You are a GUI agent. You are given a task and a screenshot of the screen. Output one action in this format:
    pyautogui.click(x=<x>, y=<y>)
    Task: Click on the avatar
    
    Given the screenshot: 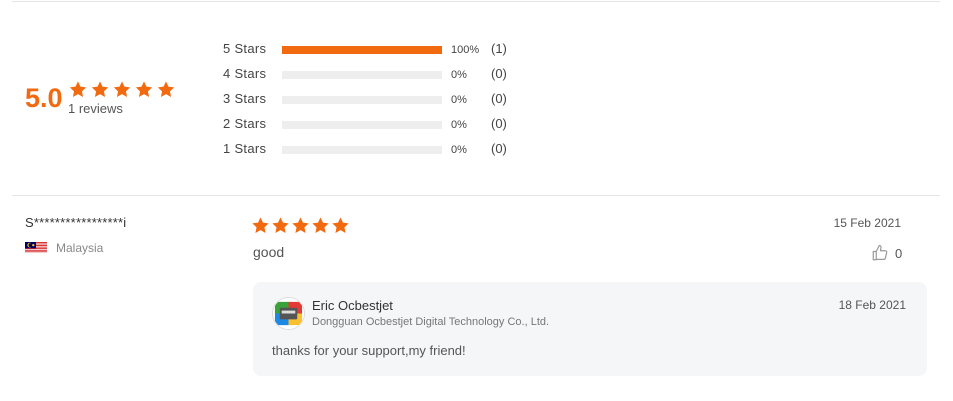 What is the action you would take?
    pyautogui.click(x=288, y=313)
    